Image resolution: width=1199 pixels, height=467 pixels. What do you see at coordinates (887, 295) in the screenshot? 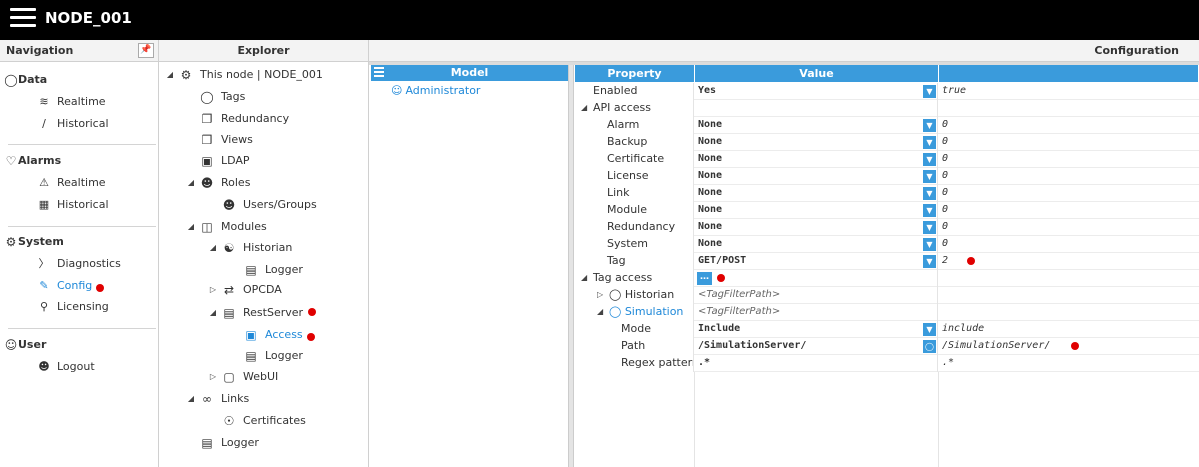
I see `grid-row-historian: ▷ ◯ Historian <TagFilterPath>` at bounding box center [887, 295].